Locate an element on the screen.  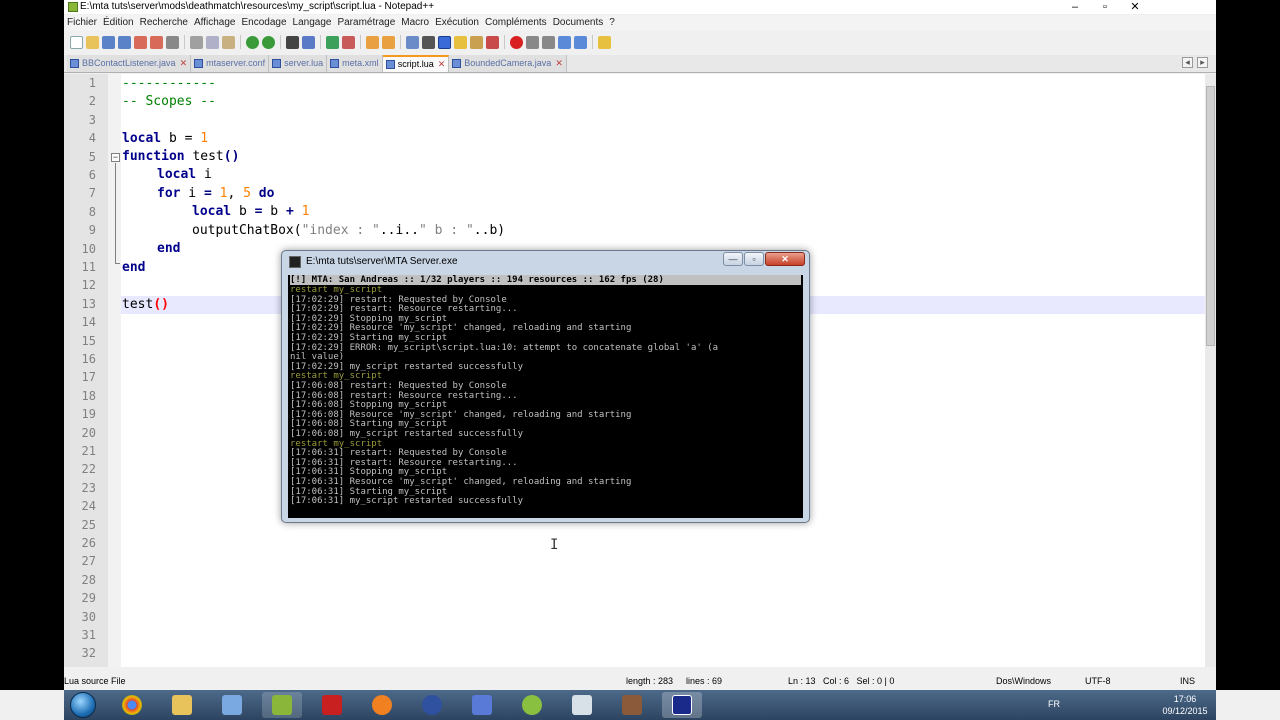
console-minimize-button: — is located at coordinates (733, 259).